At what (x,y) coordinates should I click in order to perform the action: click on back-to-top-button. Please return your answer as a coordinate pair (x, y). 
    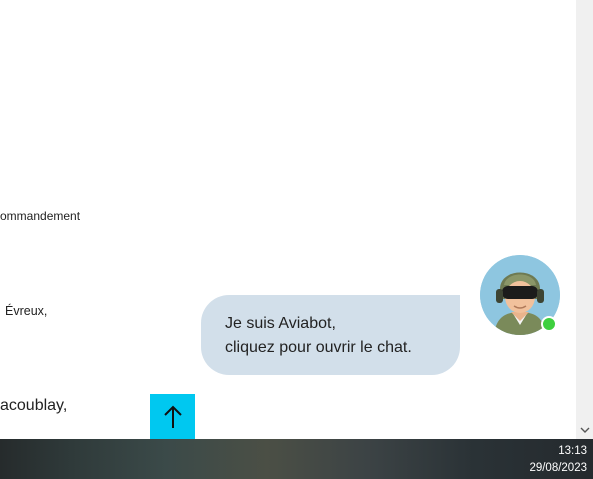
    Looking at the image, I should click on (172, 416).